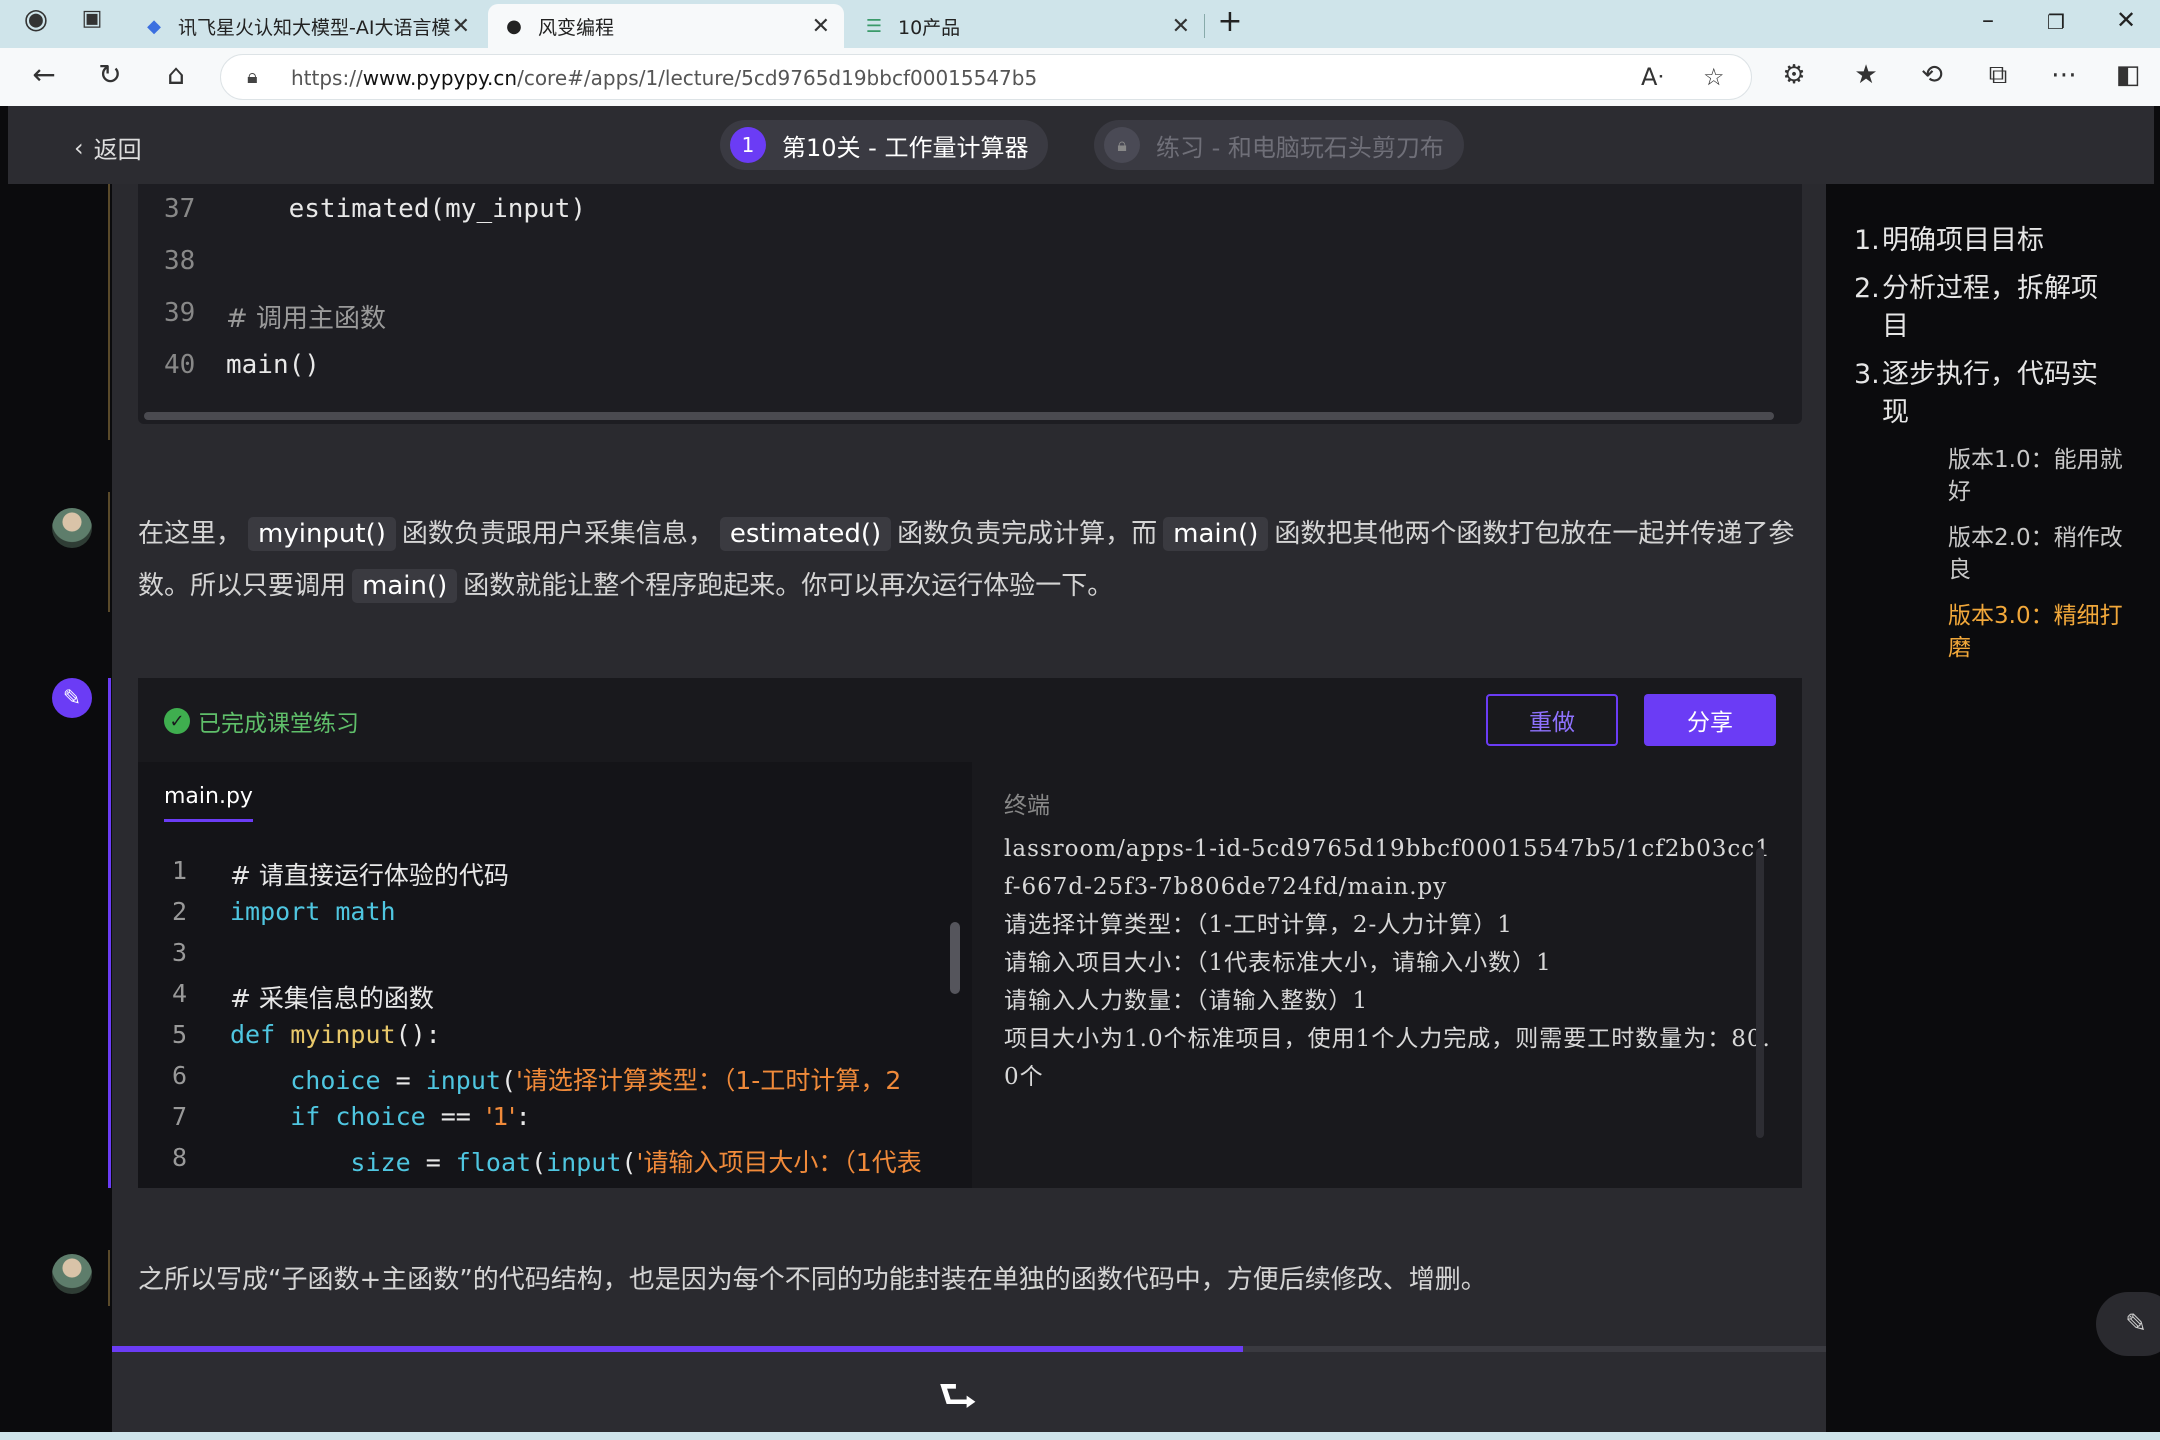  Describe the element at coordinates (79, 147) in the screenshot. I see `chevron-left-icon: ‹` at that location.